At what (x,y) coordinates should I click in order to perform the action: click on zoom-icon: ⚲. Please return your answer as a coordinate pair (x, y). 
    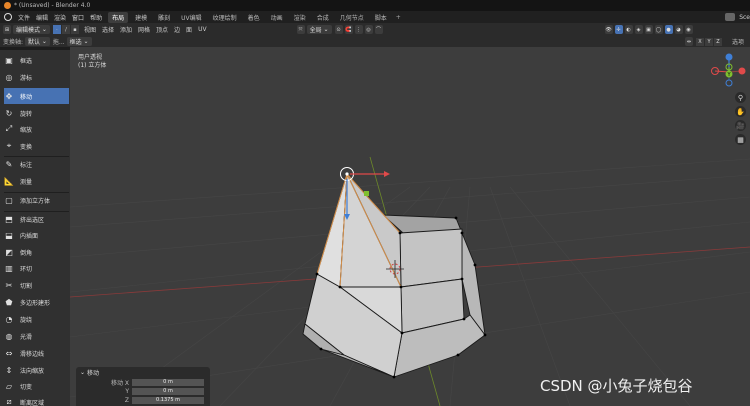
    Looking at the image, I should click on (740, 97).